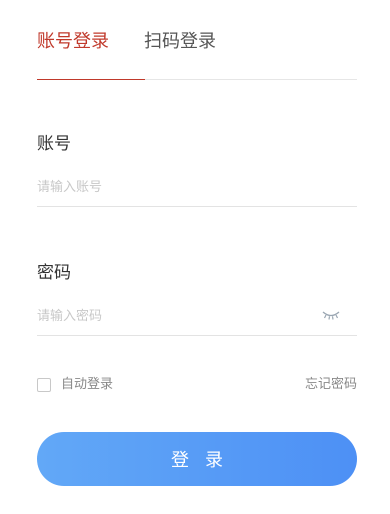 The height and width of the screenshot is (514, 390). What do you see at coordinates (331, 315) in the screenshot?
I see `eye-closed-icon` at bounding box center [331, 315].